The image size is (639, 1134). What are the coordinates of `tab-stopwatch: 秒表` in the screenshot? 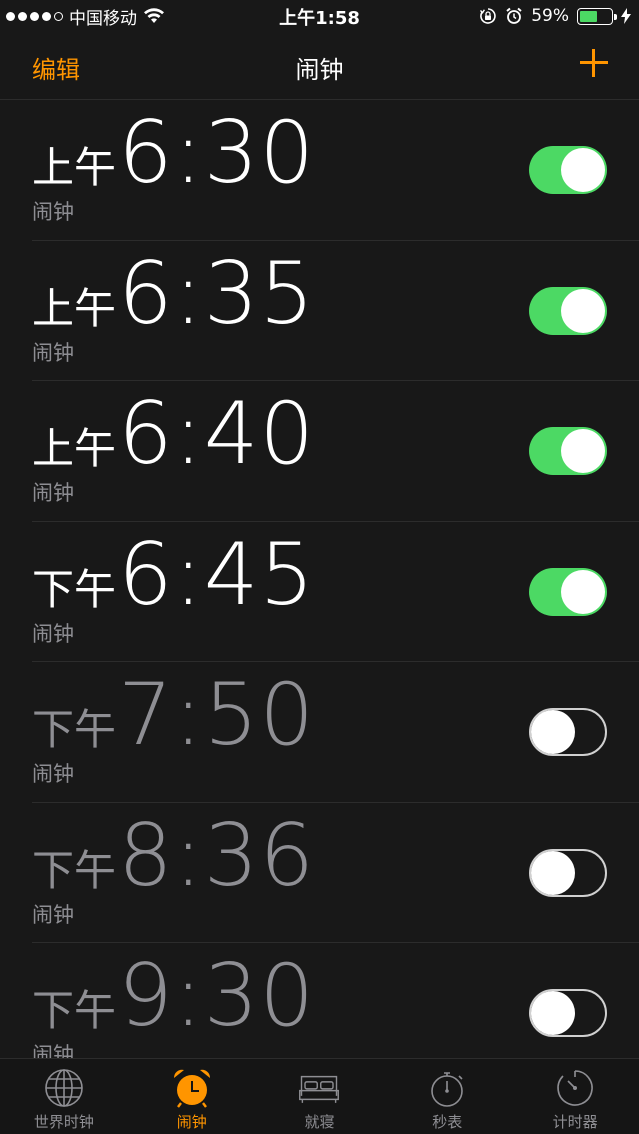 It's located at (447, 1096).